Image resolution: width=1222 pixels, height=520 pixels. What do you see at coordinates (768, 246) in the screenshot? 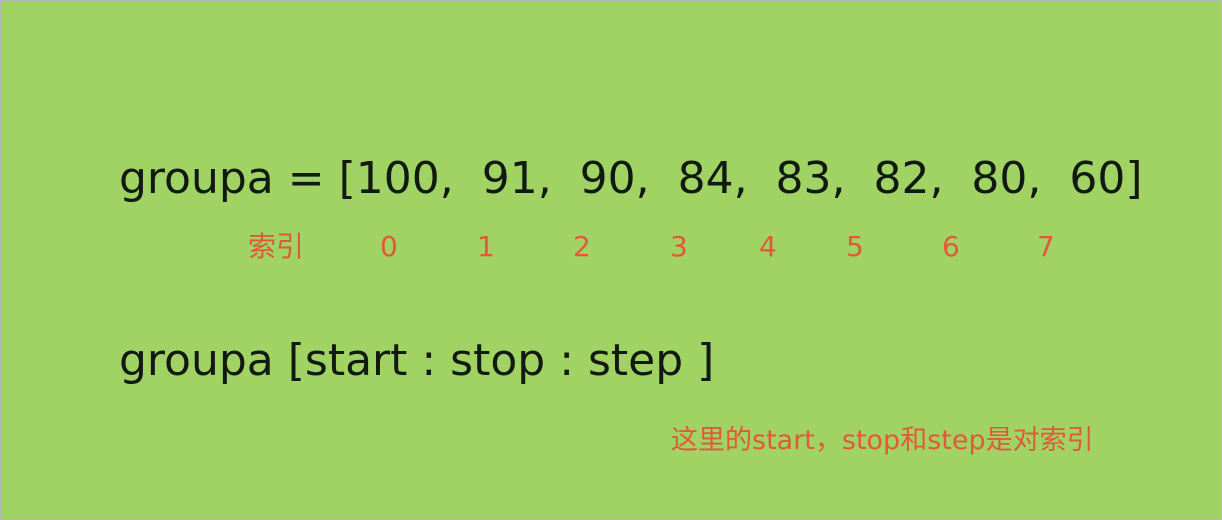
I see `index-4: 4` at bounding box center [768, 246].